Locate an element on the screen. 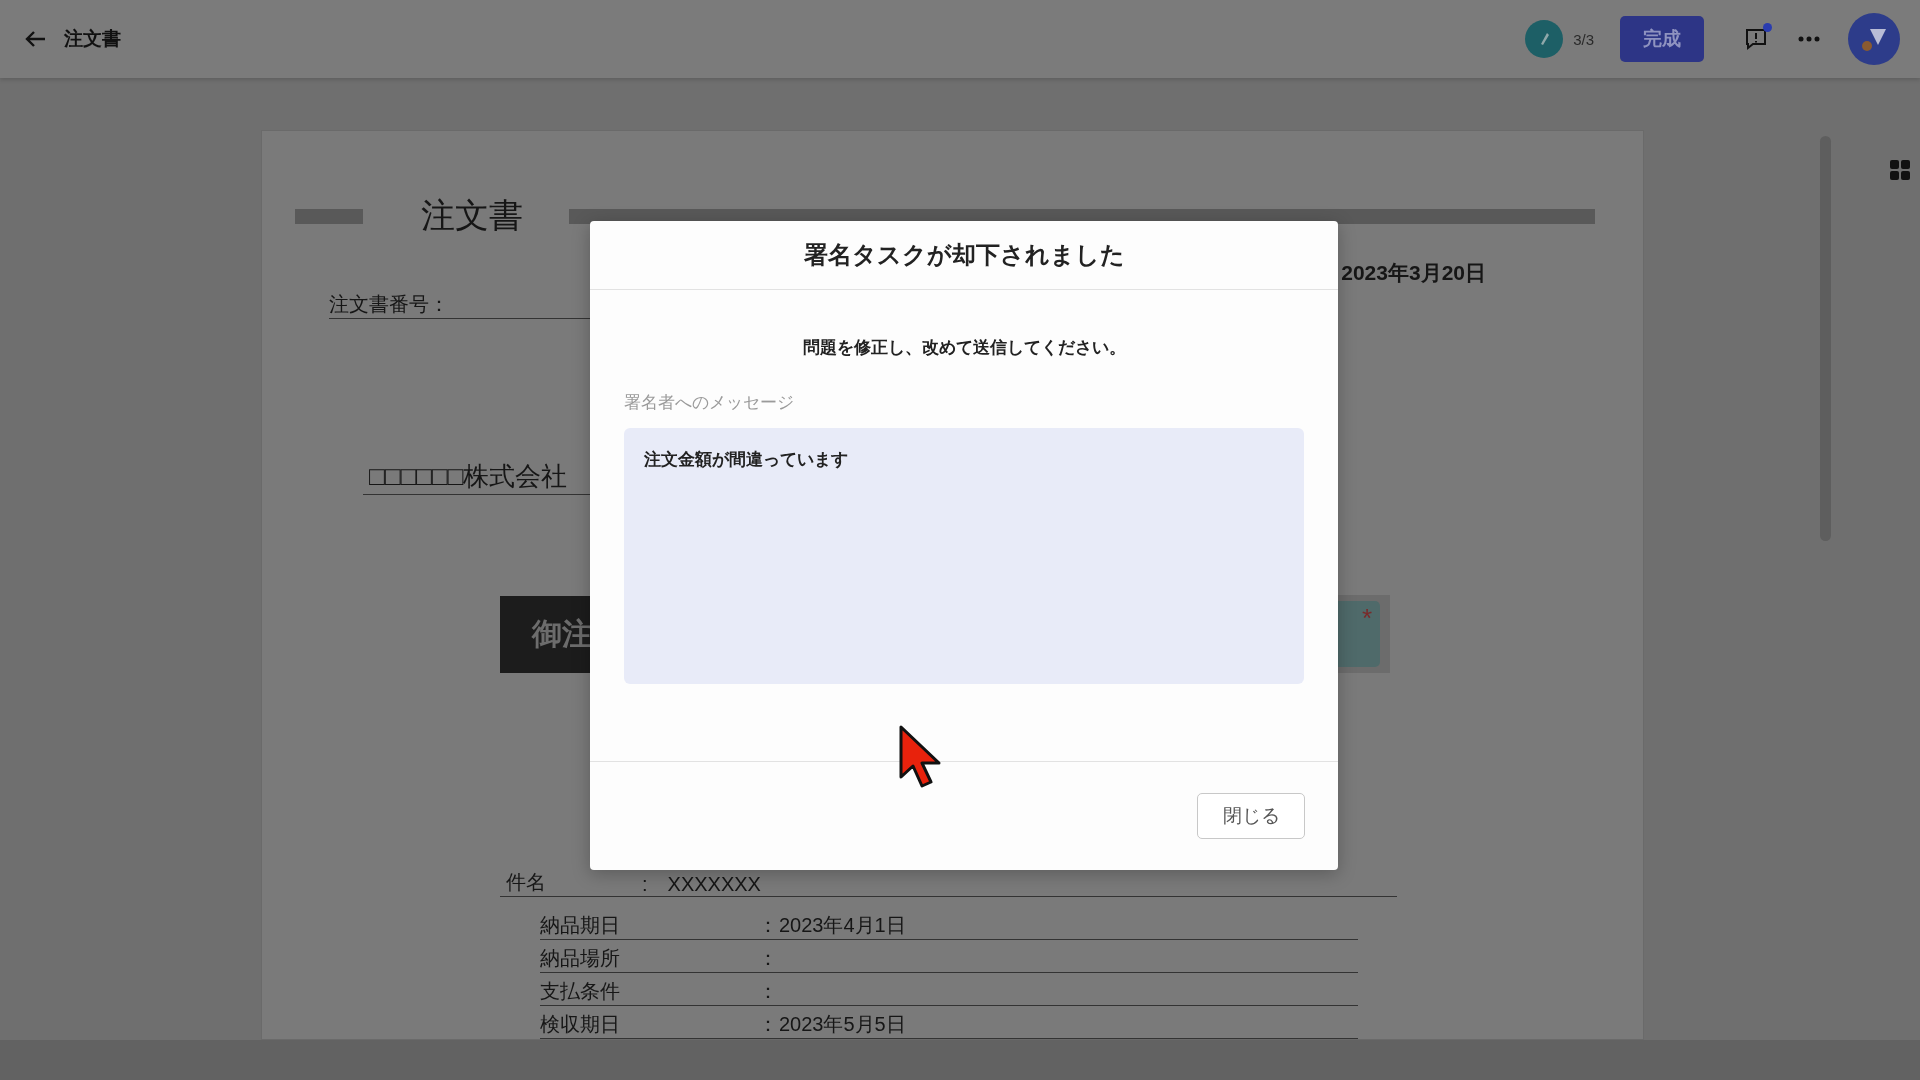 The height and width of the screenshot is (1080, 1920). message-field: 注文金額が間違っています is located at coordinates (964, 556).